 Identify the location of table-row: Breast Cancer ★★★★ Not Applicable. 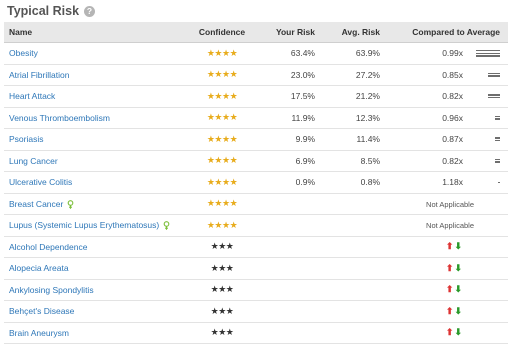
(256, 204).